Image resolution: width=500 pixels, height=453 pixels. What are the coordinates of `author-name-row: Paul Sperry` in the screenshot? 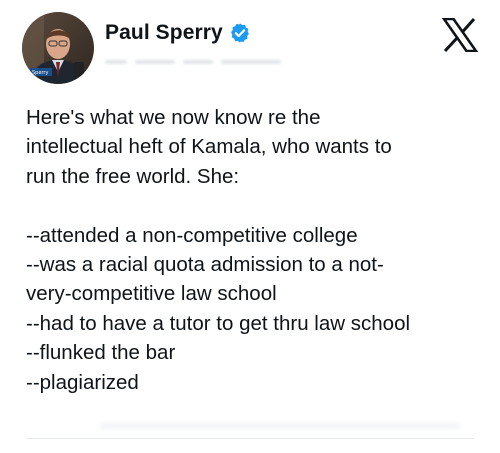 It's located at (225, 33).